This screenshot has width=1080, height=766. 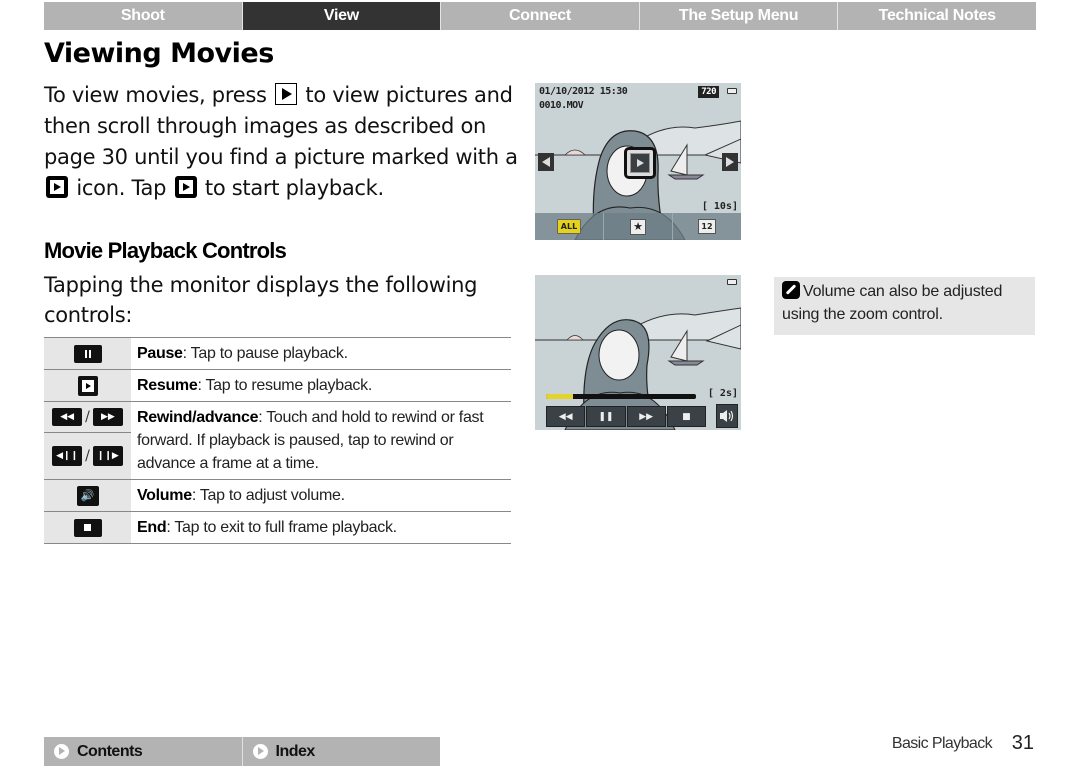 I want to click on camera-screen-movie-playback: [ 2s] ◀◀ ❚❚ ▶▶ ■, so click(x=638, y=352).